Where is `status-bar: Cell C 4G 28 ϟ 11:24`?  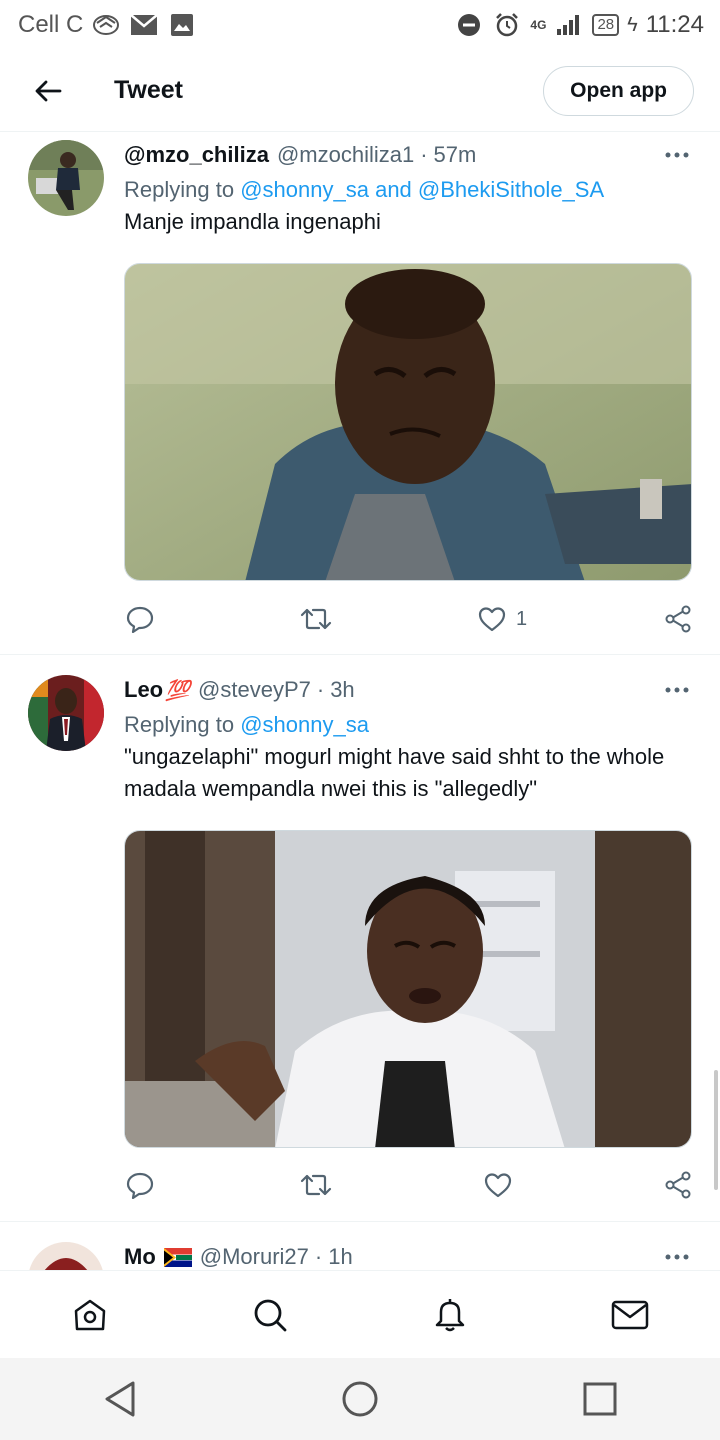
status-bar: Cell C 4G 28 ϟ 11:24 is located at coordinates (360, 25).